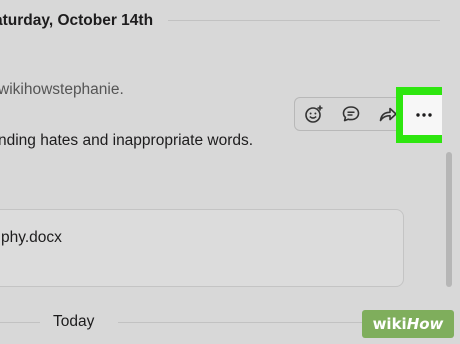  Describe the element at coordinates (449, 219) in the screenshot. I see `scrollbar-thumb` at that location.